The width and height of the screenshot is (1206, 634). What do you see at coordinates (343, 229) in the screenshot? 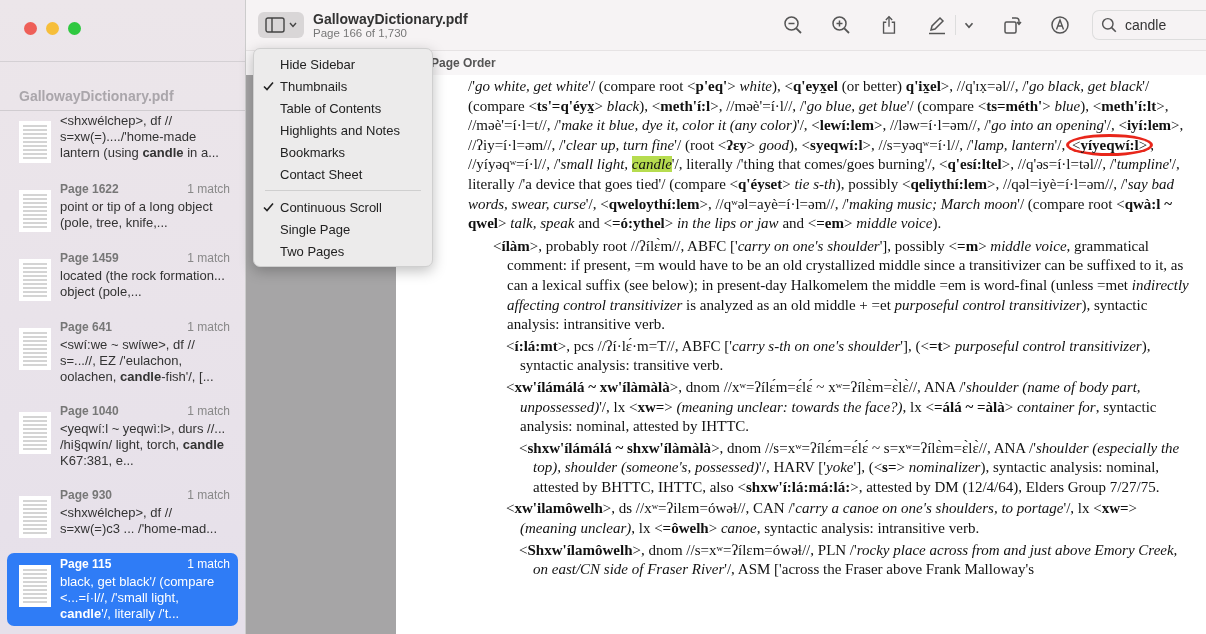
I see `menu-item: Single Page` at bounding box center [343, 229].